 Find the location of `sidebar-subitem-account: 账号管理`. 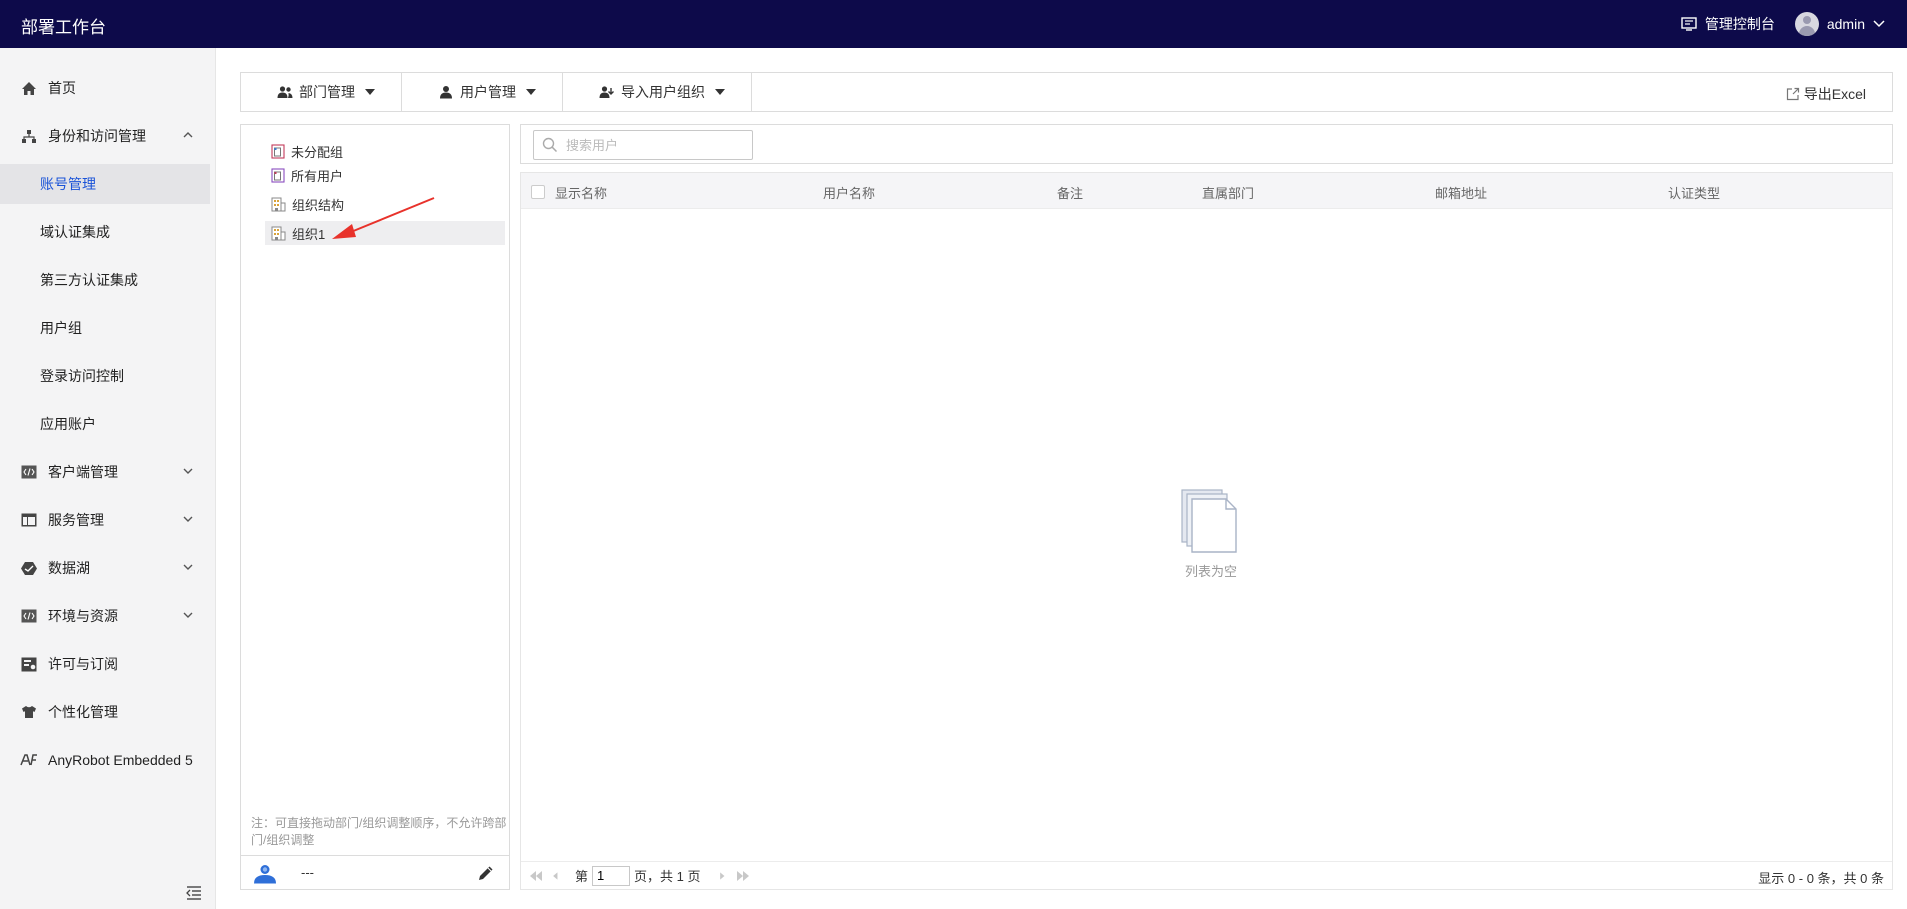

sidebar-subitem-account: 账号管理 is located at coordinates (105, 184).